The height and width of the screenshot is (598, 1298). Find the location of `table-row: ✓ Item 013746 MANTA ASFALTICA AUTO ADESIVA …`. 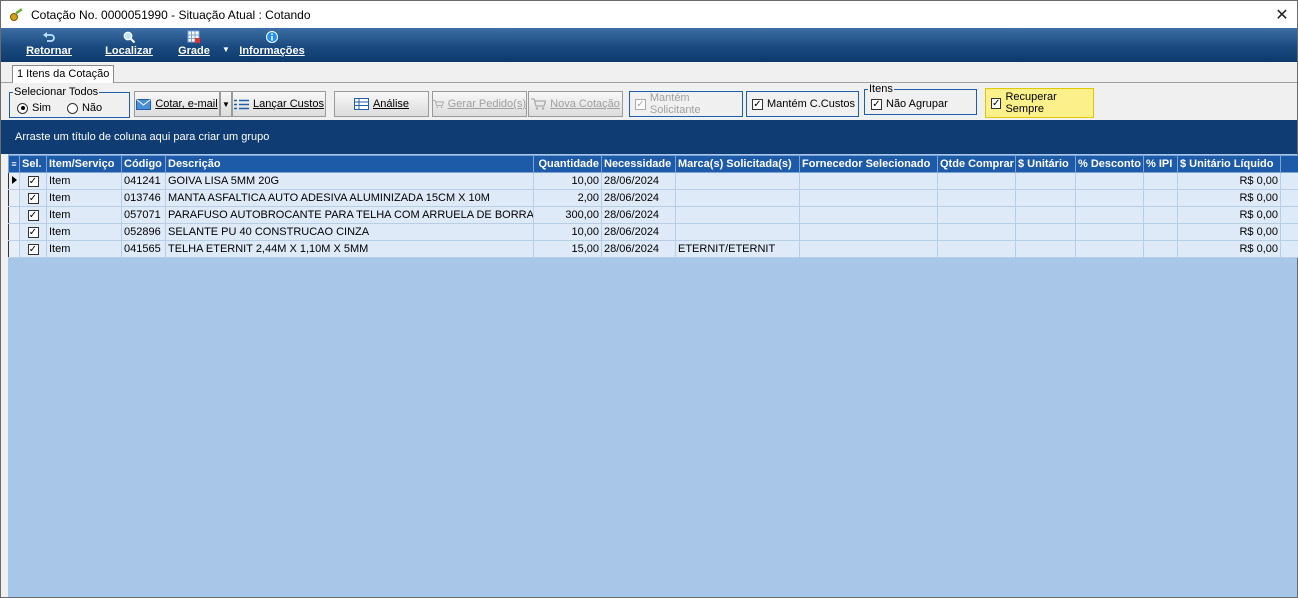

table-row: ✓ Item 013746 MANTA ASFALTICA AUTO ADESIVA … is located at coordinates (653, 198).